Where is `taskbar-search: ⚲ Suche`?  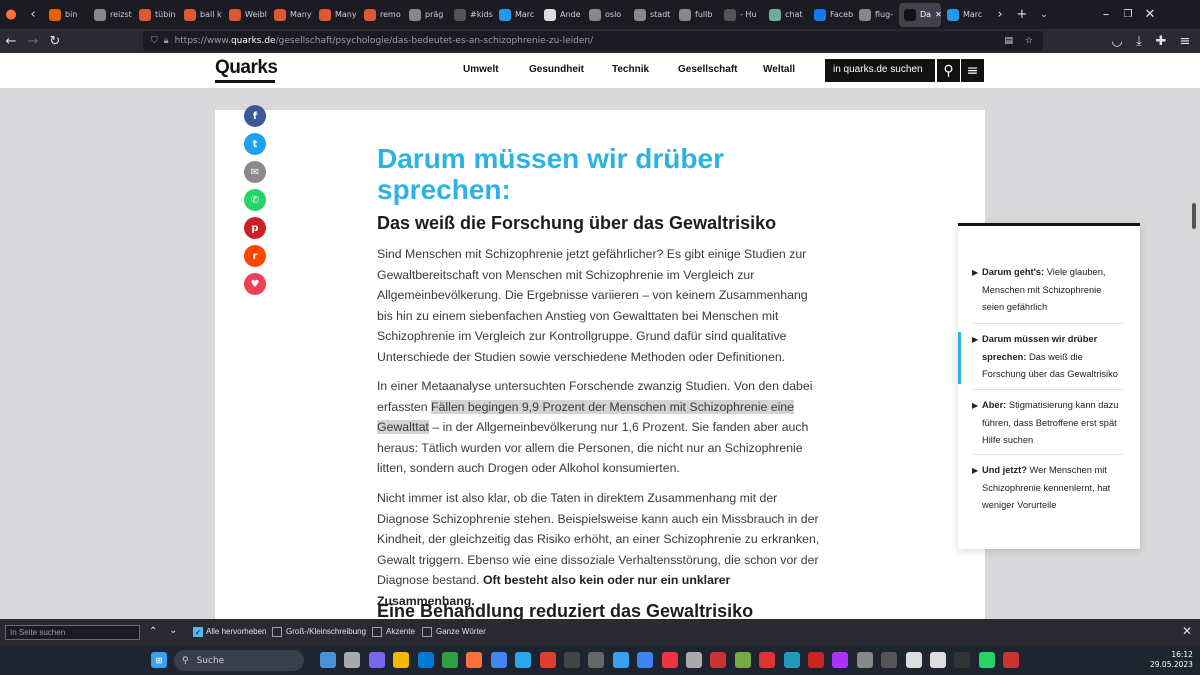
taskbar-search: ⚲ Suche is located at coordinates (239, 660).